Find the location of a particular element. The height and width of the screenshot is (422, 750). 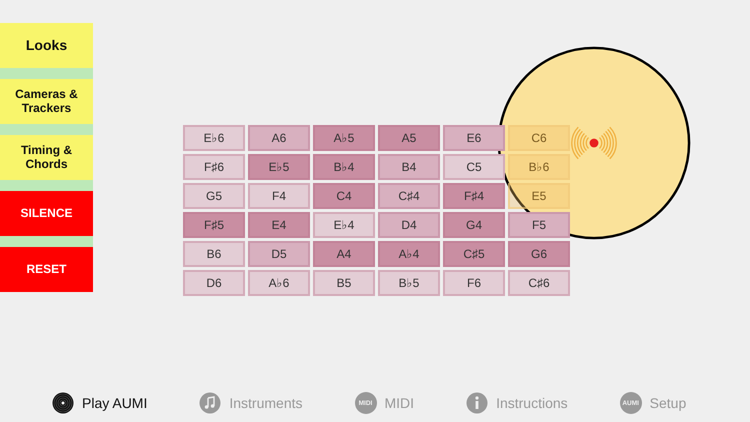

note-pad: A♭6 is located at coordinates (279, 283).